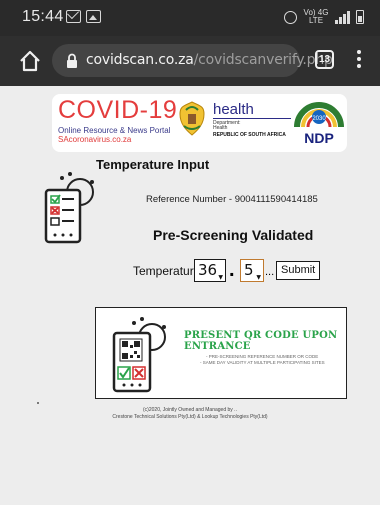  I want to click on covid-subtitle: Online Resource & News Portal, so click(114, 130).